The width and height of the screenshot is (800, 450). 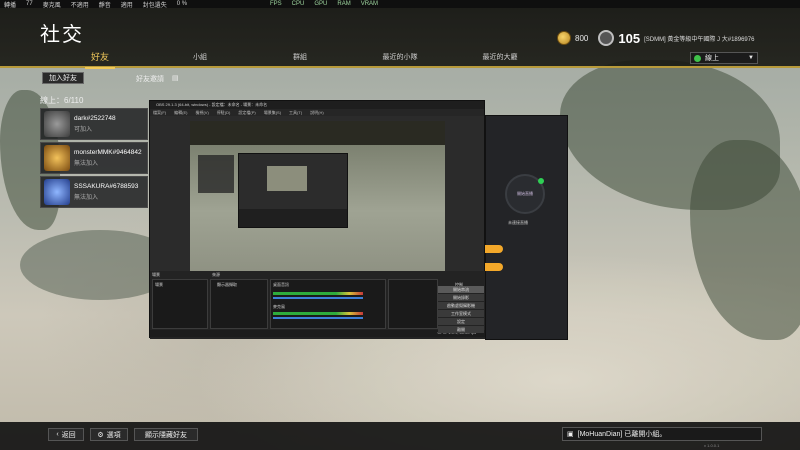 I want to click on notification-toast: ▣ [MoHuanDian] 已離開小組。, so click(x=662, y=434).